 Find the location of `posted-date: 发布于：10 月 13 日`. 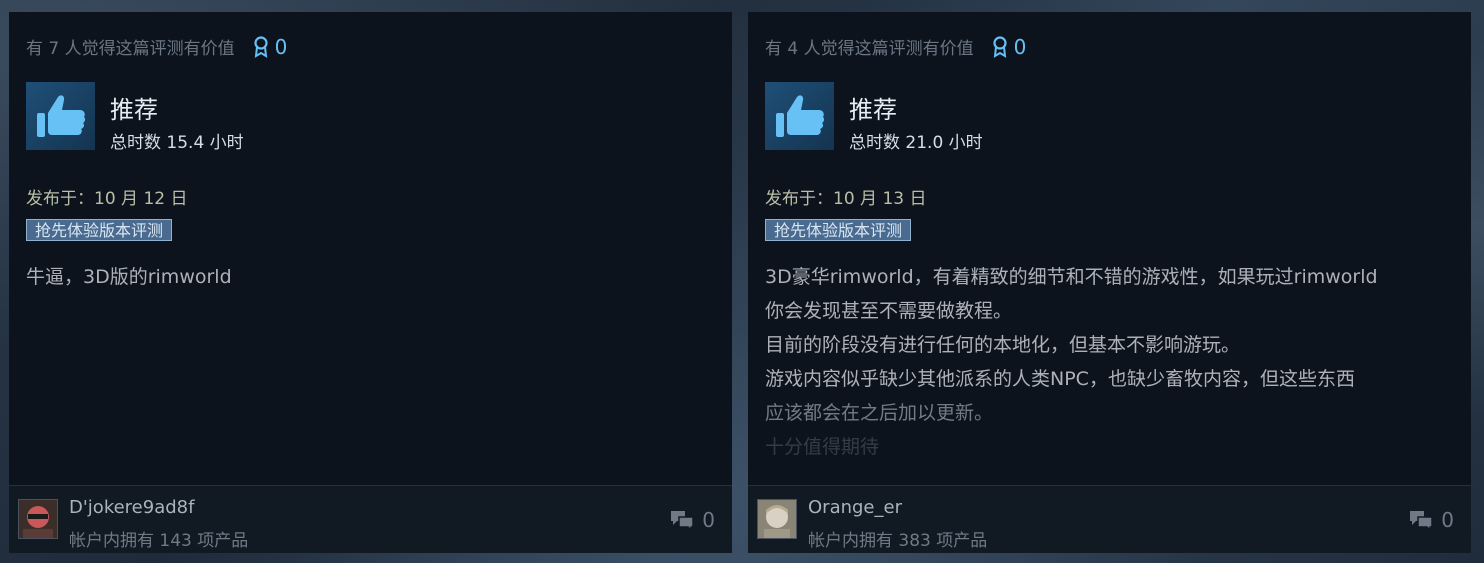

posted-date: 发布于：10 月 13 日 is located at coordinates (846, 199).